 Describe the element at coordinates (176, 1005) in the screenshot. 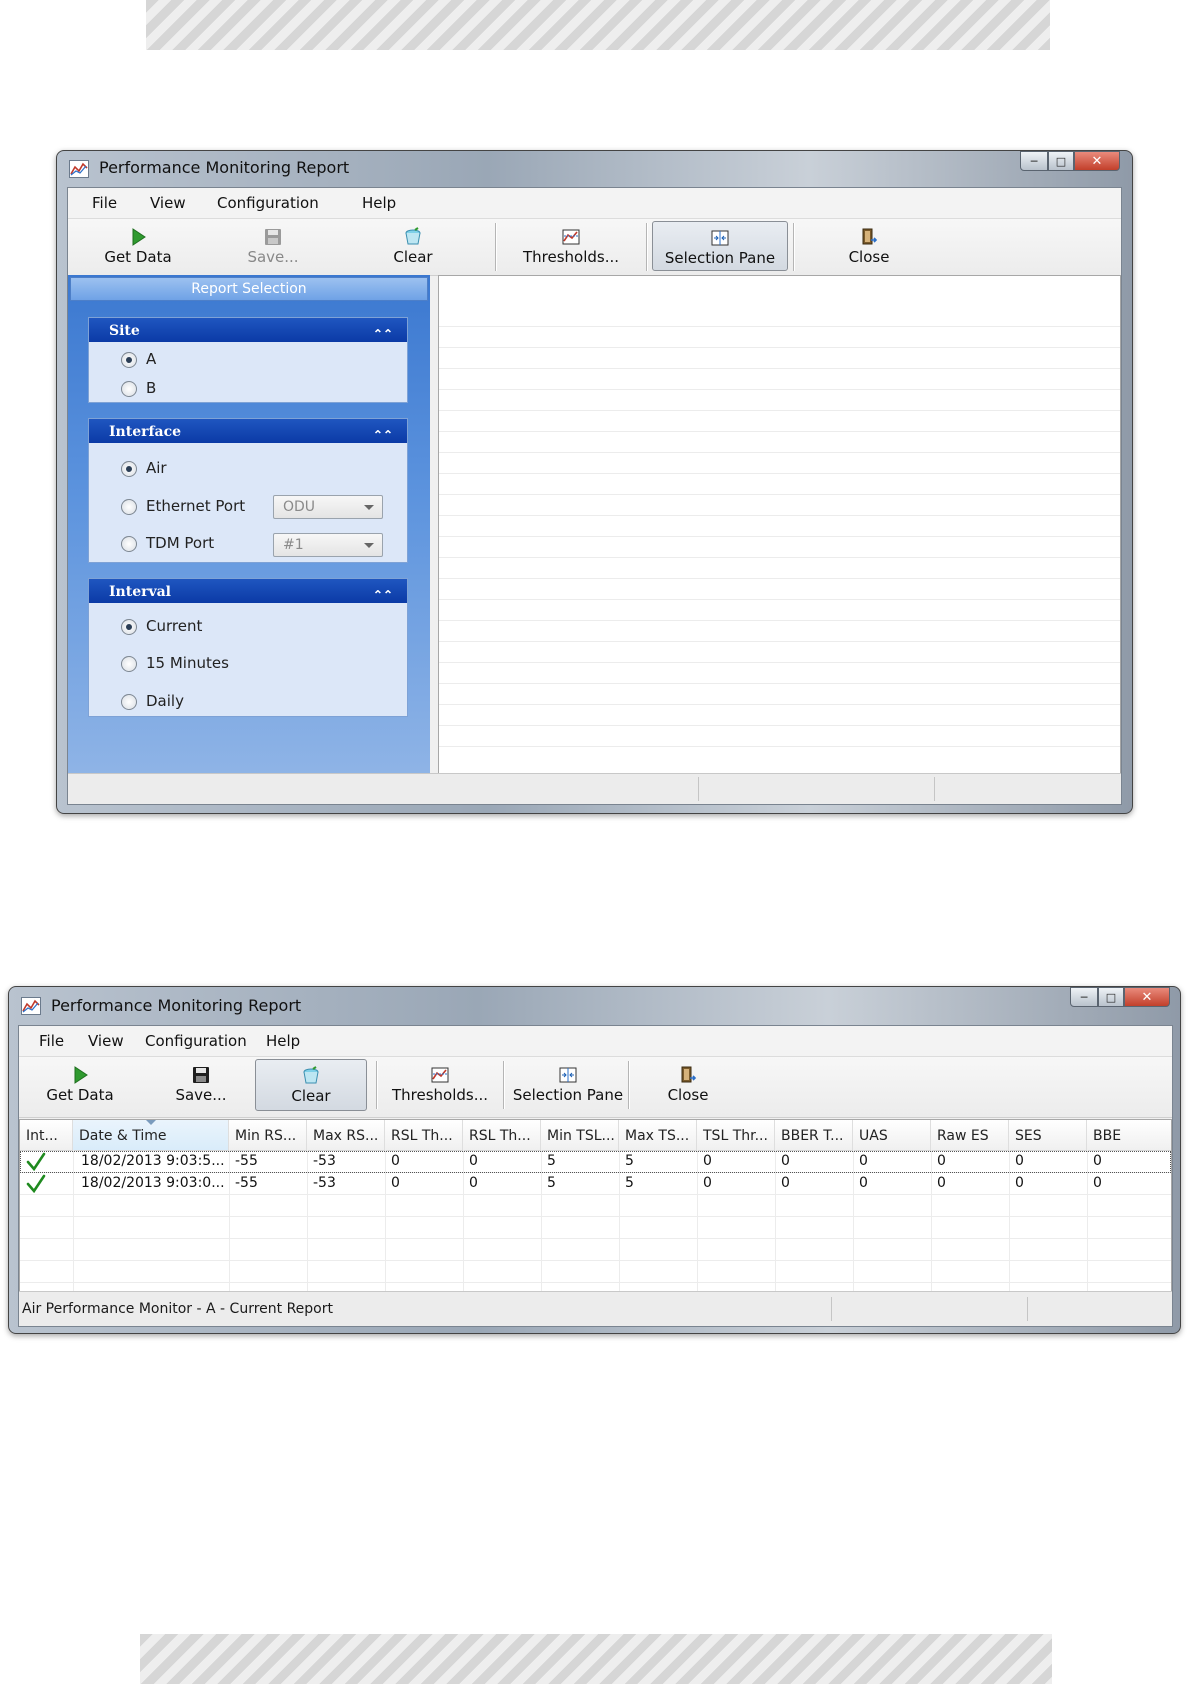

I see `window-title: Performance Monitoring Report` at that location.